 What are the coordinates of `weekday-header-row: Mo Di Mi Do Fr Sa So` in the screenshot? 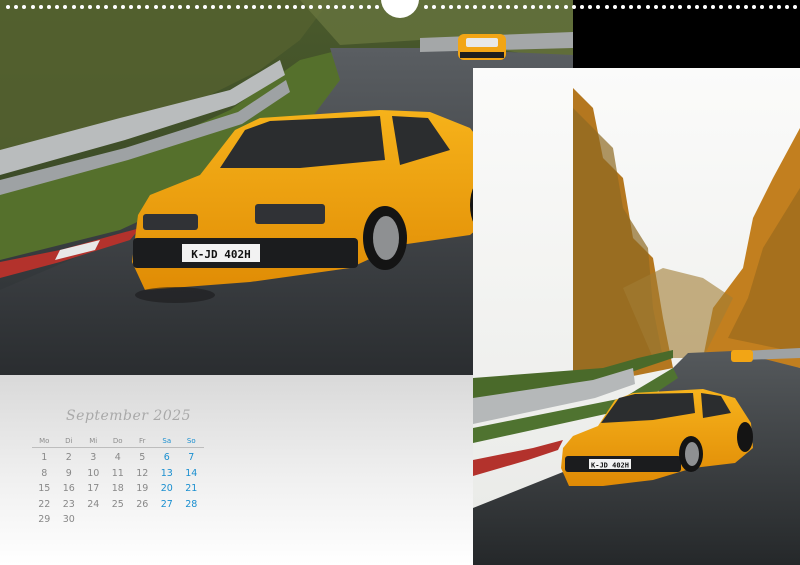 It's located at (118, 441).